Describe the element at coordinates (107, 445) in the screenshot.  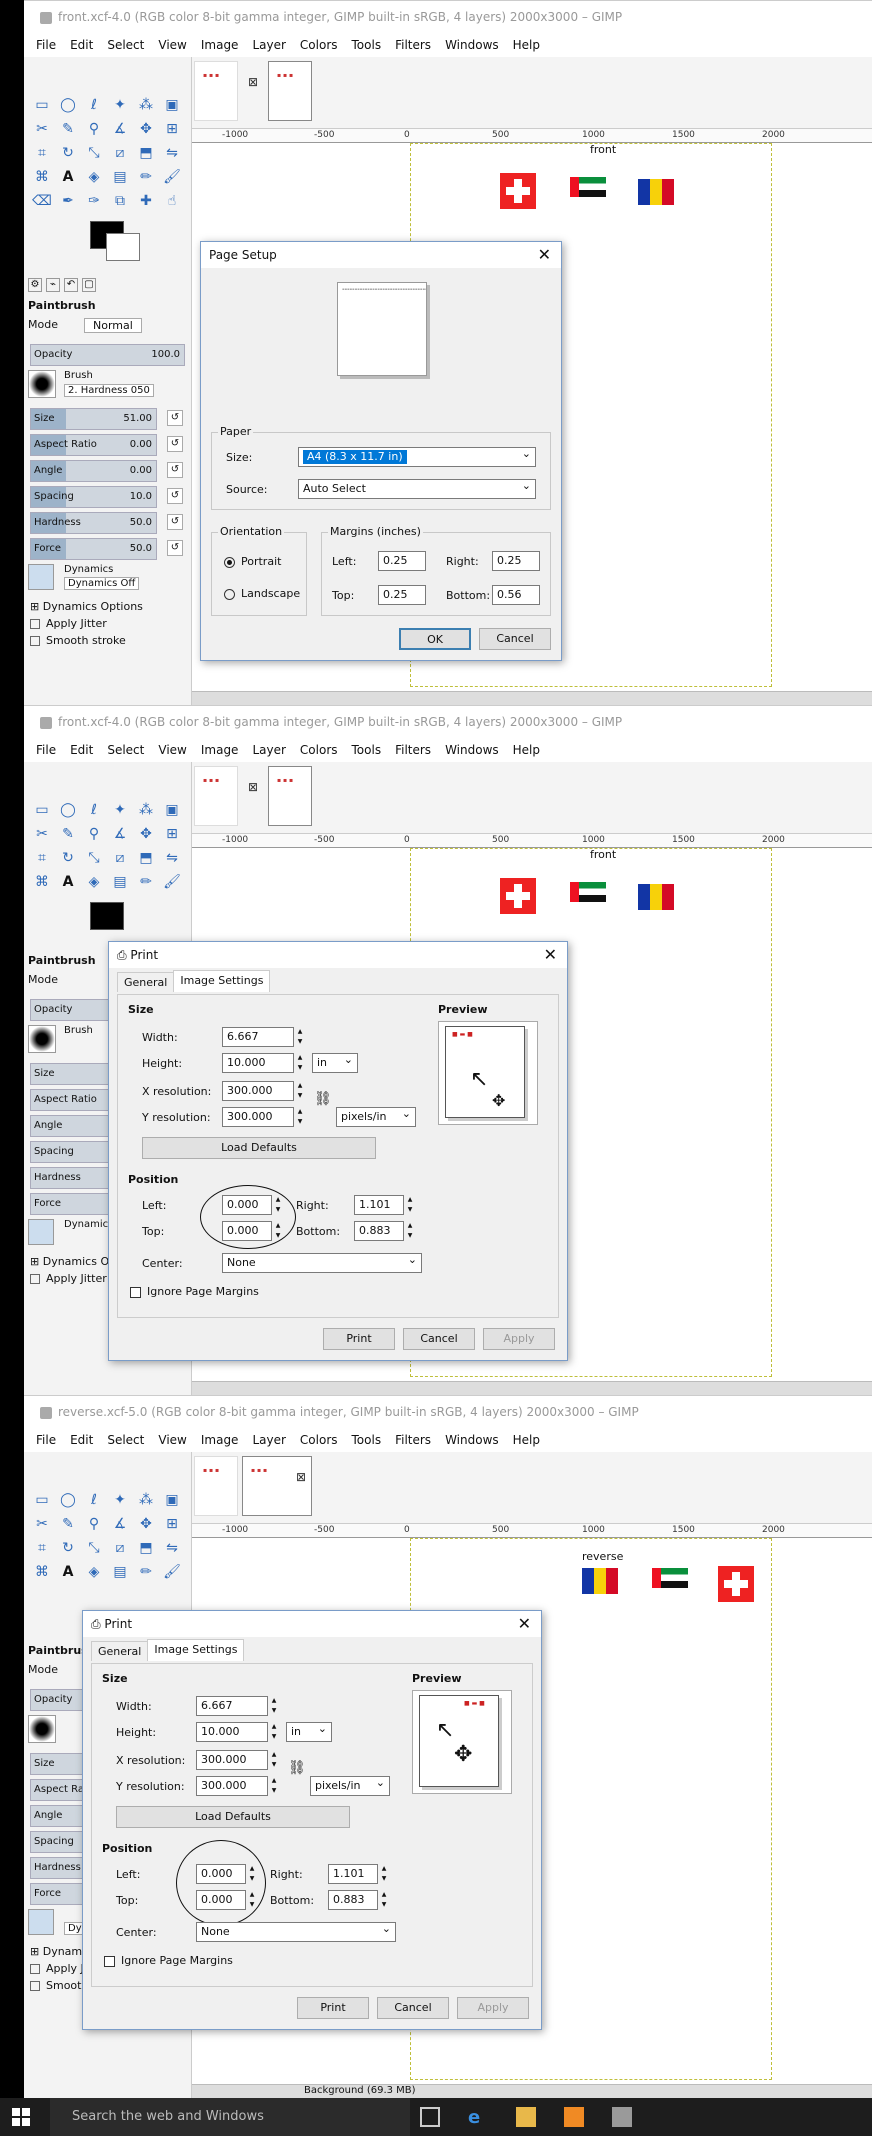
I see `aspect-row: Aspect Ratio 0.00 ↺` at that location.